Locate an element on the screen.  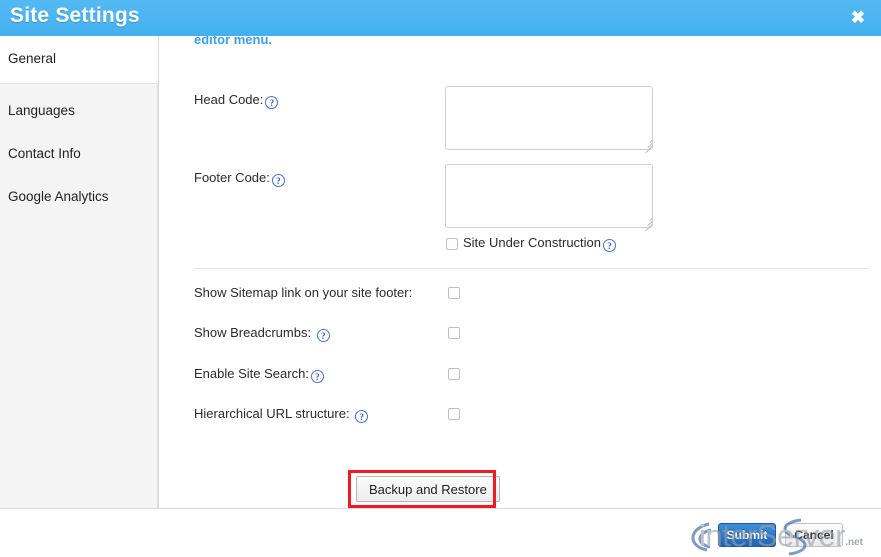
enable-site-search-label-text: Enable Site Search: is located at coordinates (251, 373).